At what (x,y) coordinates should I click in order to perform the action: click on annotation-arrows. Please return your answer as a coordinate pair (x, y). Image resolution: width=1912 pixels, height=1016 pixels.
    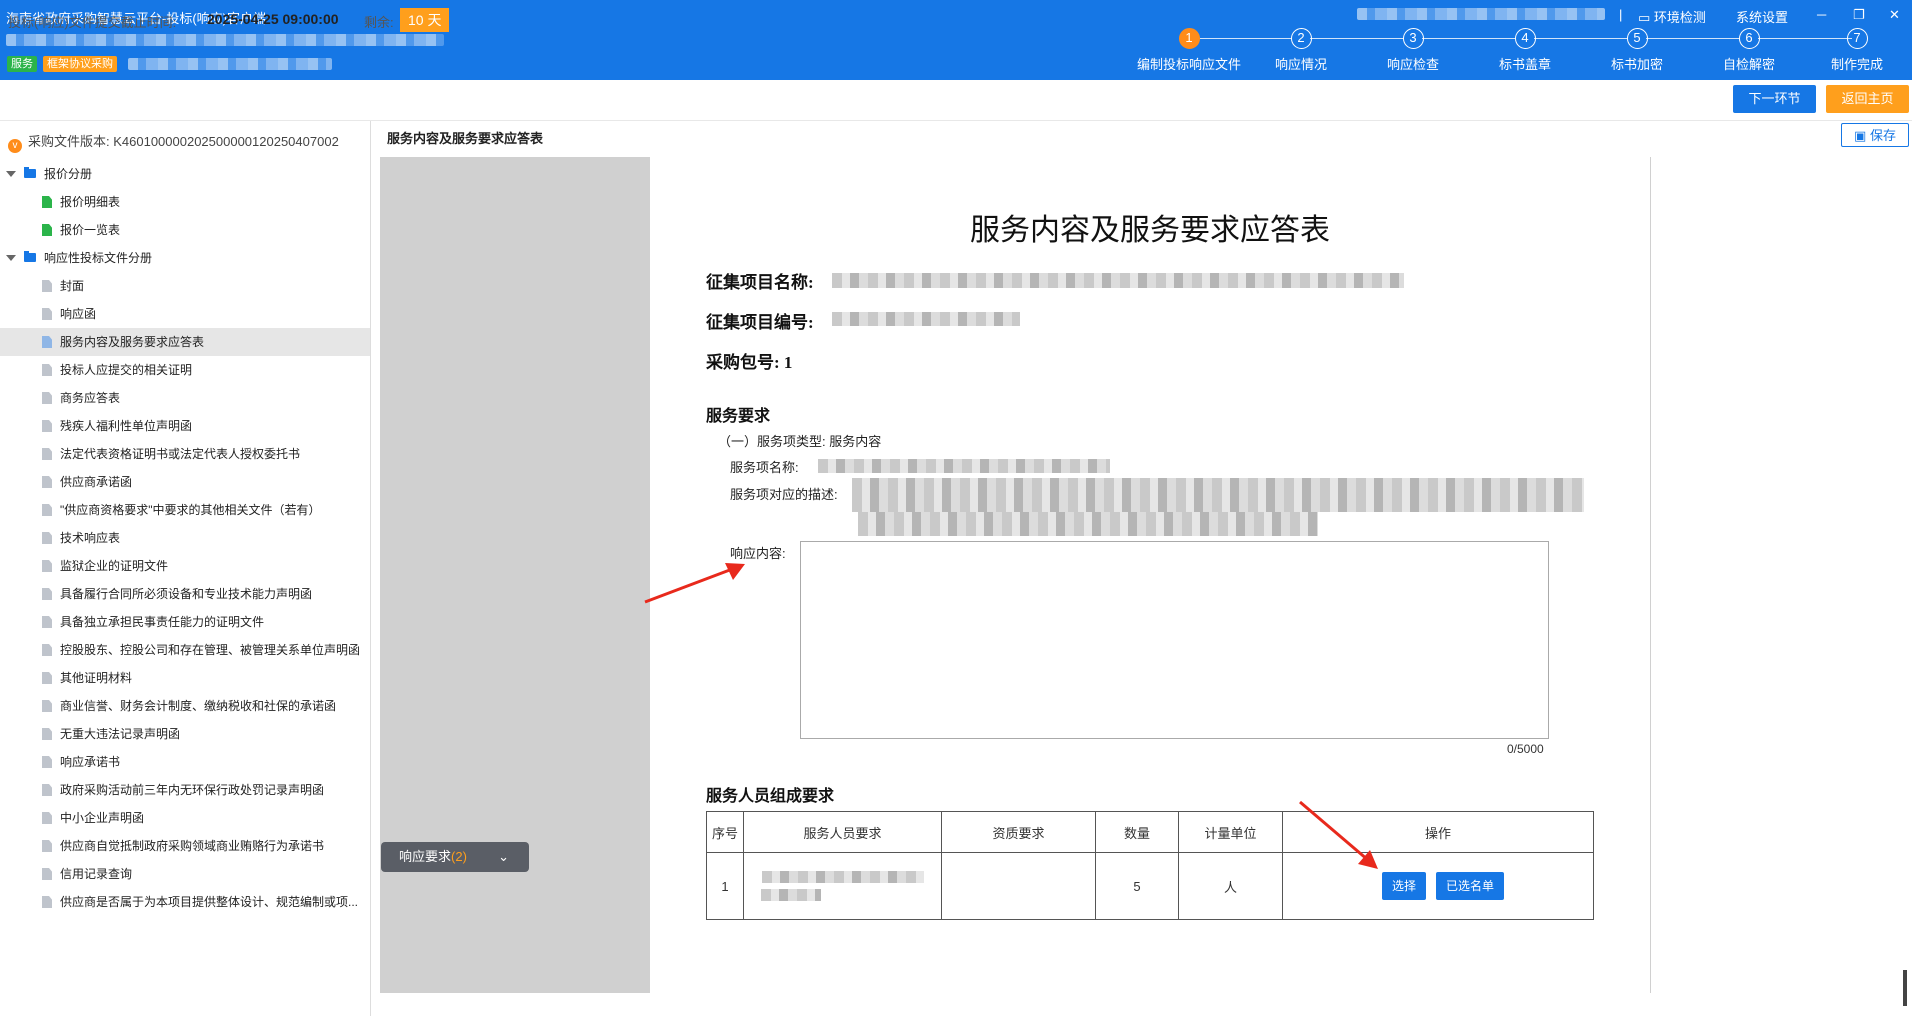
    Looking at the image, I should click on (1011, 716).